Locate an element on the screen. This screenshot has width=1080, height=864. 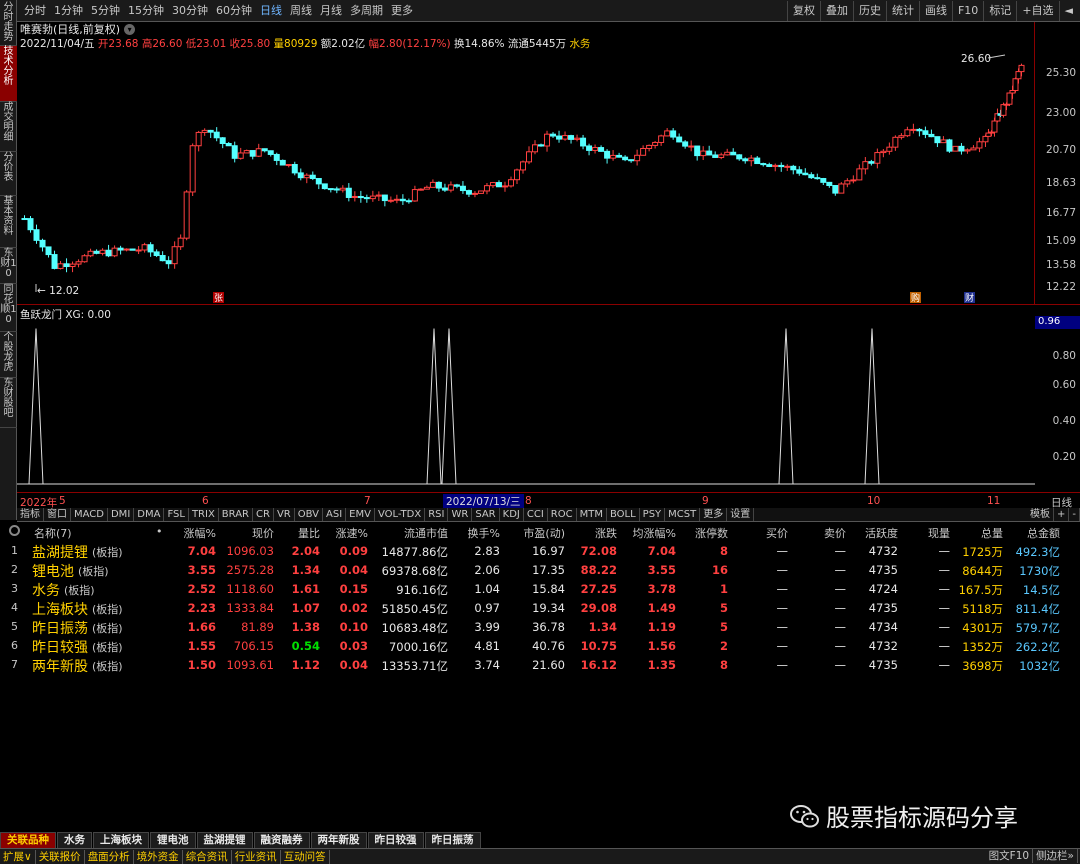
column-header: 均涨幅% is located at coordinates (654, 533).